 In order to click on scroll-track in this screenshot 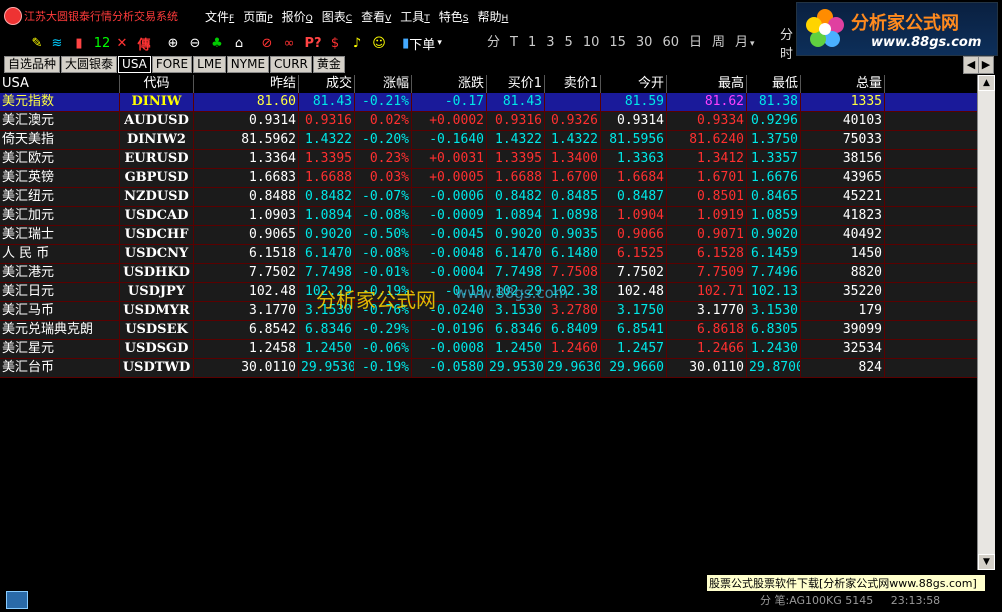, I will do `click(986, 322)`.